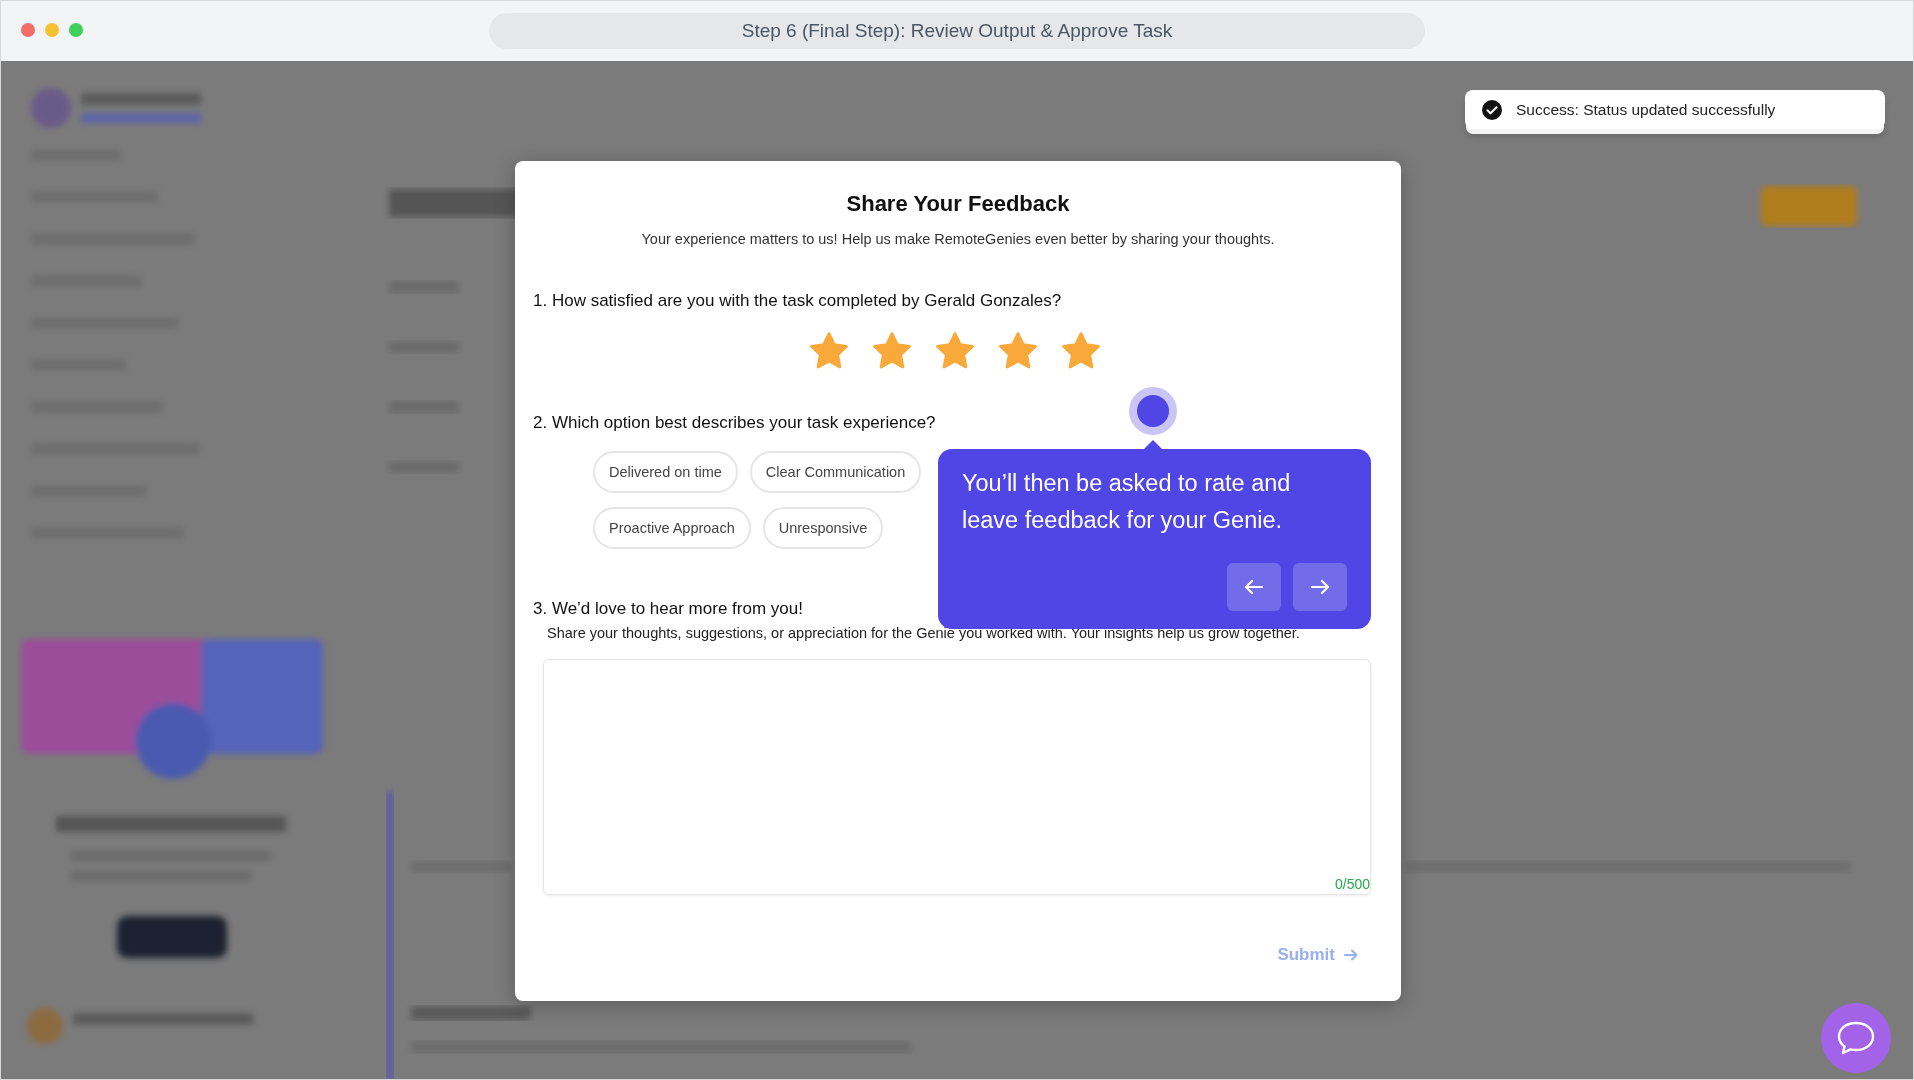 Image resolution: width=1914 pixels, height=1080 pixels. I want to click on arrow-right-icon, so click(1351, 955).